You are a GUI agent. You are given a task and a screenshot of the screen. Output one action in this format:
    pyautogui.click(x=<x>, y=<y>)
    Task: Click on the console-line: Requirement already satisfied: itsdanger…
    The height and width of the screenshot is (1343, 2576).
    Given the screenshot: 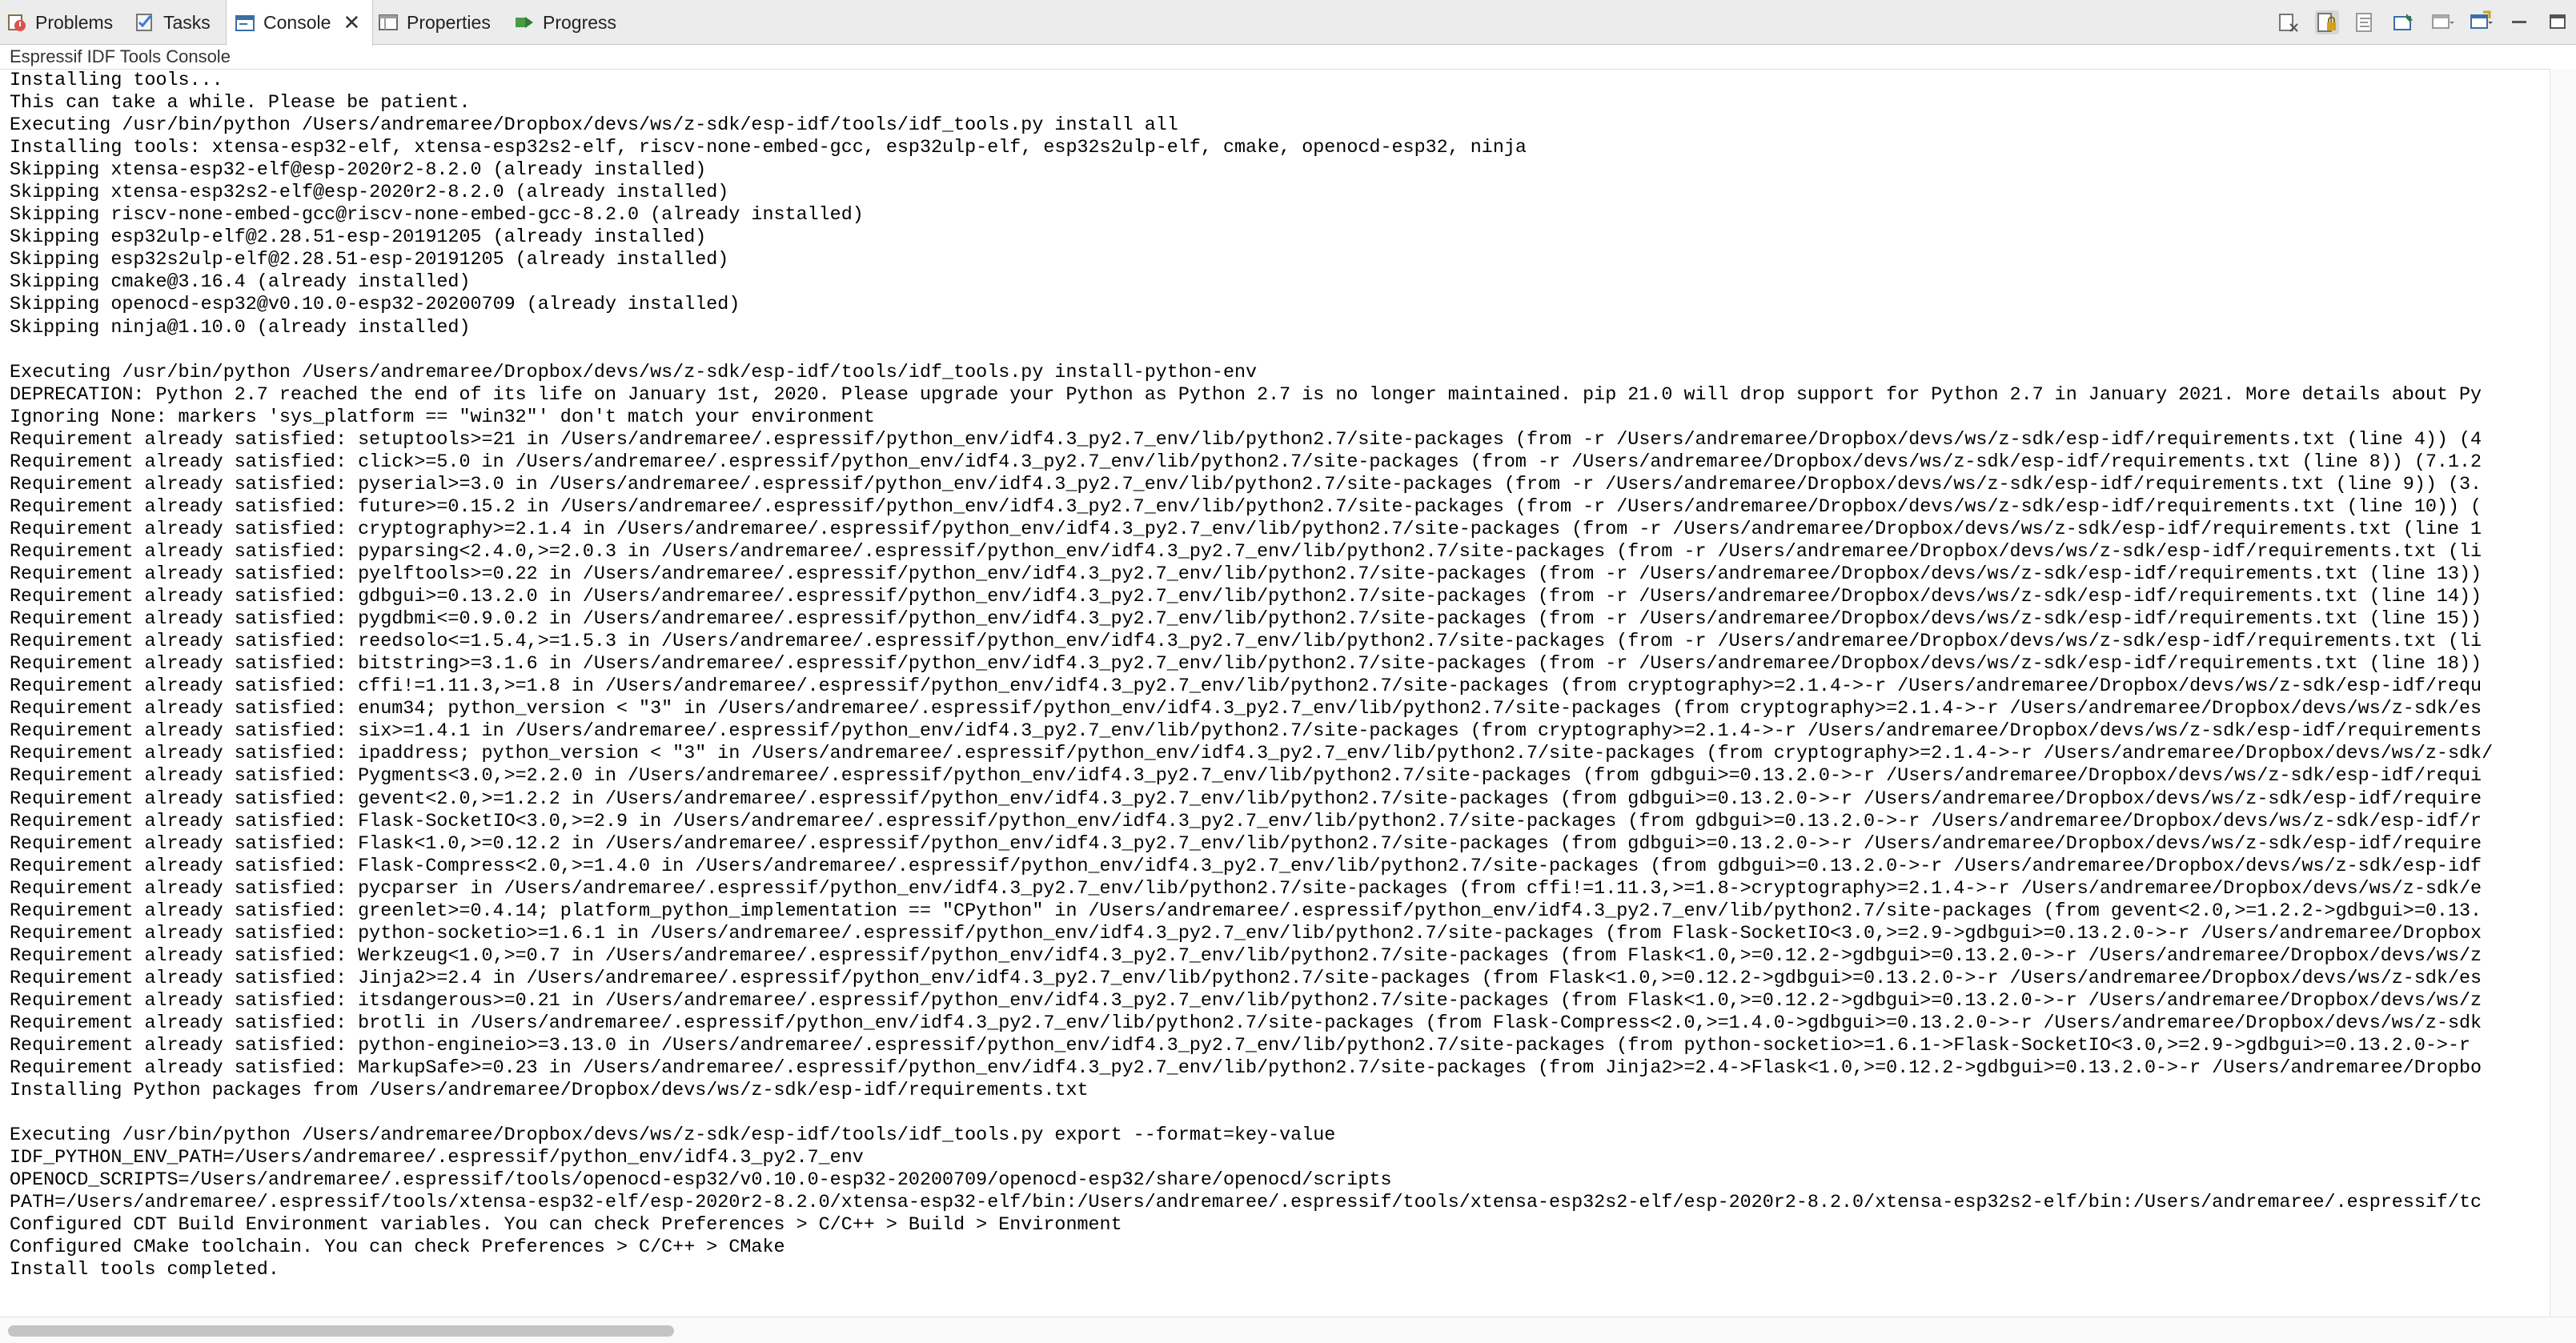 What is the action you would take?
    pyautogui.click(x=1246, y=1001)
    